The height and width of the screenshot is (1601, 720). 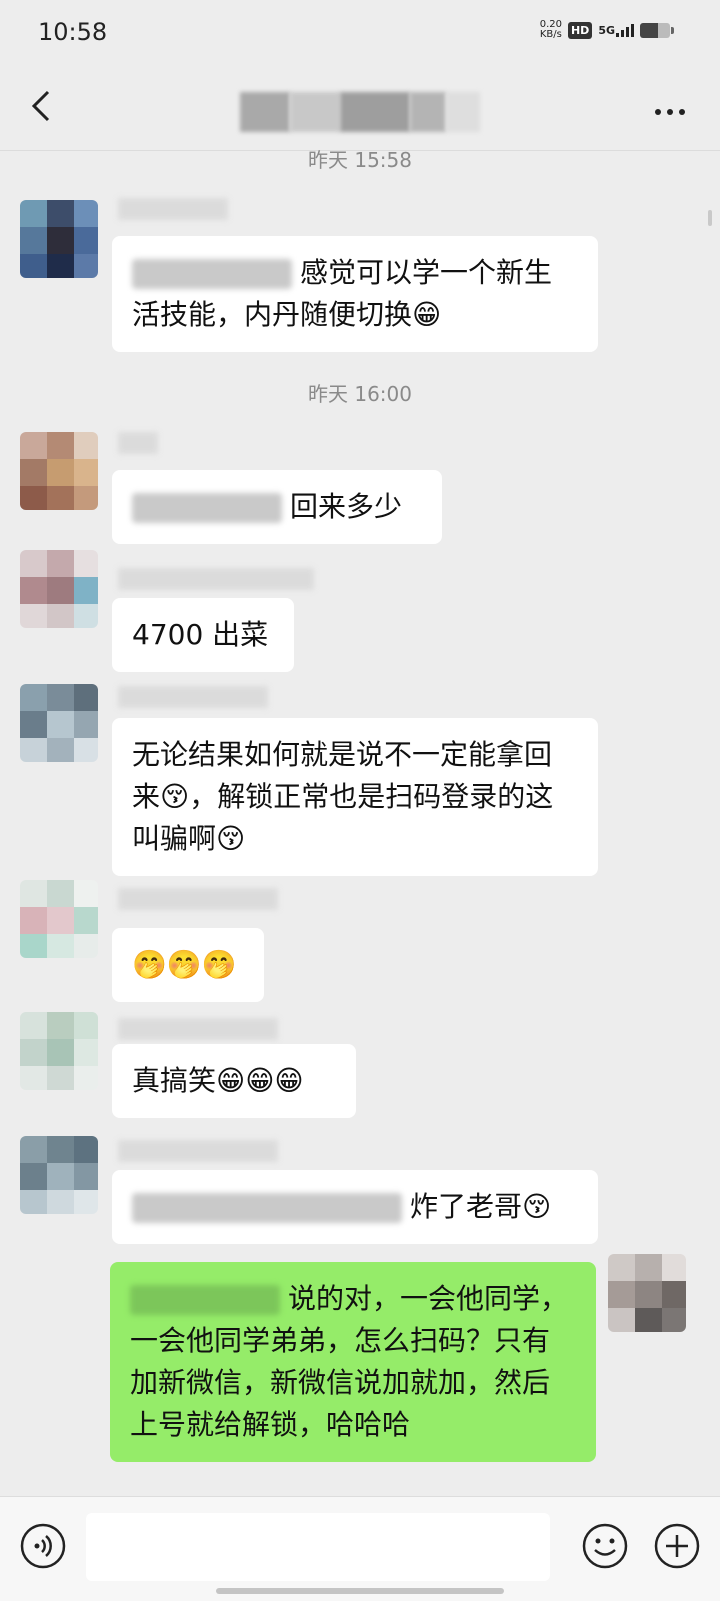 I want to click on message-bubble: 真搞笑😁😁😁, so click(x=234, y=1081).